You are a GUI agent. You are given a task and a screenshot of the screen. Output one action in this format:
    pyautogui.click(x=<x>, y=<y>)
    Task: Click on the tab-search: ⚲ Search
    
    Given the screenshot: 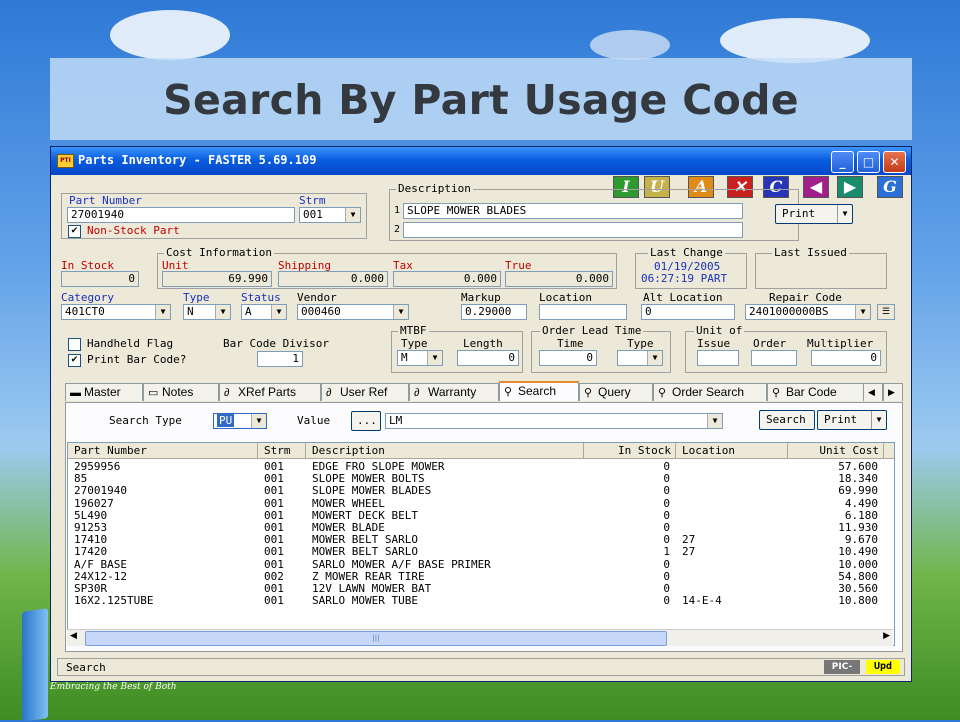 What is the action you would take?
    pyautogui.click(x=539, y=391)
    